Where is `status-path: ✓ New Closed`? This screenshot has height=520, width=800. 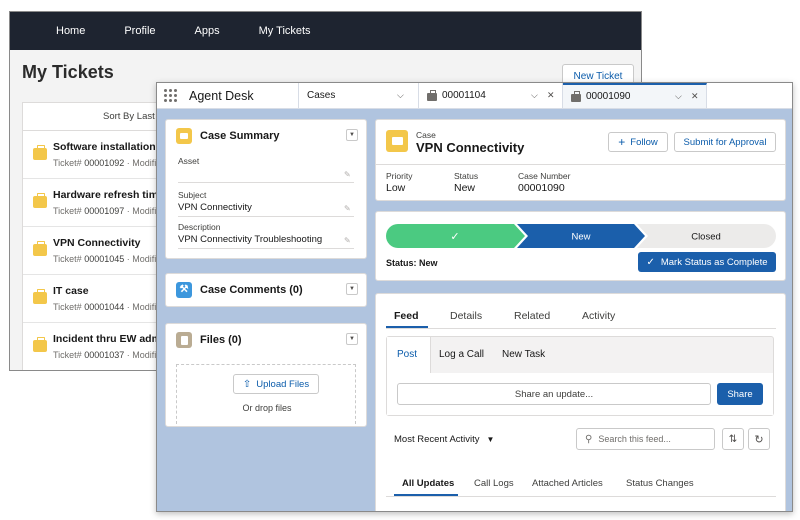
status-path: ✓ New Closed is located at coordinates (581, 236).